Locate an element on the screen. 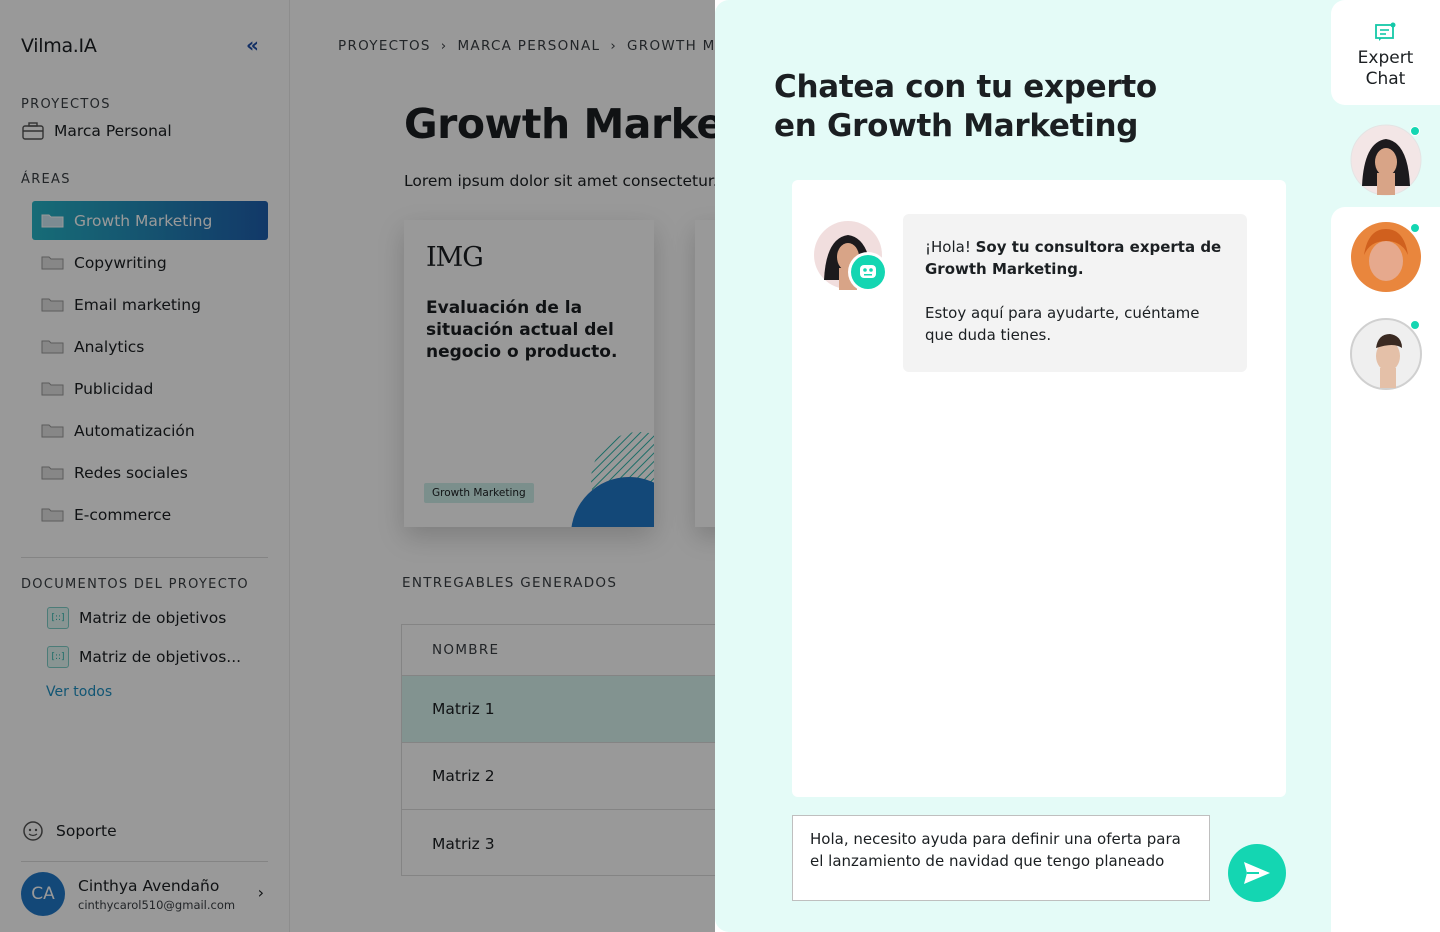 This screenshot has height=932, width=1440. expert-rail: Expert Chat is located at coordinates (1385, 466).